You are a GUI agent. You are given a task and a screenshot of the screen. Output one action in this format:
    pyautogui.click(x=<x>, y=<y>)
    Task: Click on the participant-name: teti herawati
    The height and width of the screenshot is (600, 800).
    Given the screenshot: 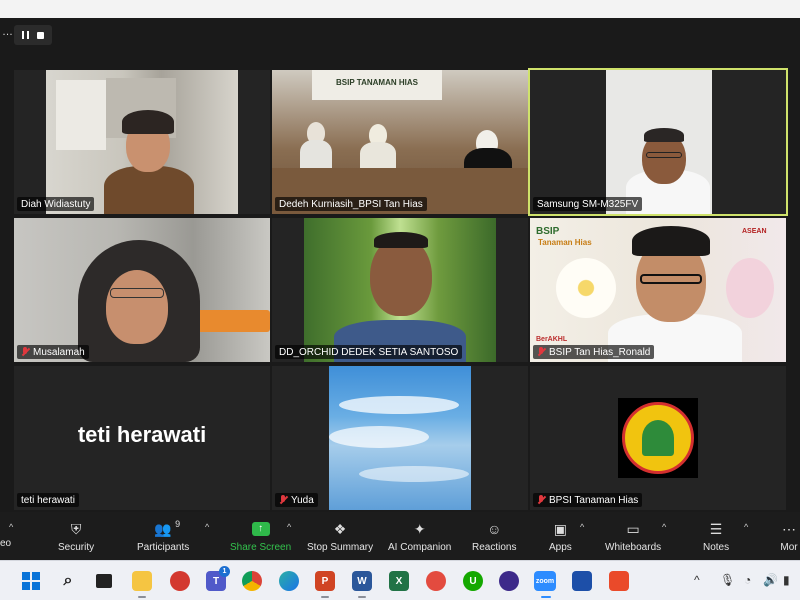 What is the action you would take?
    pyautogui.click(x=48, y=500)
    